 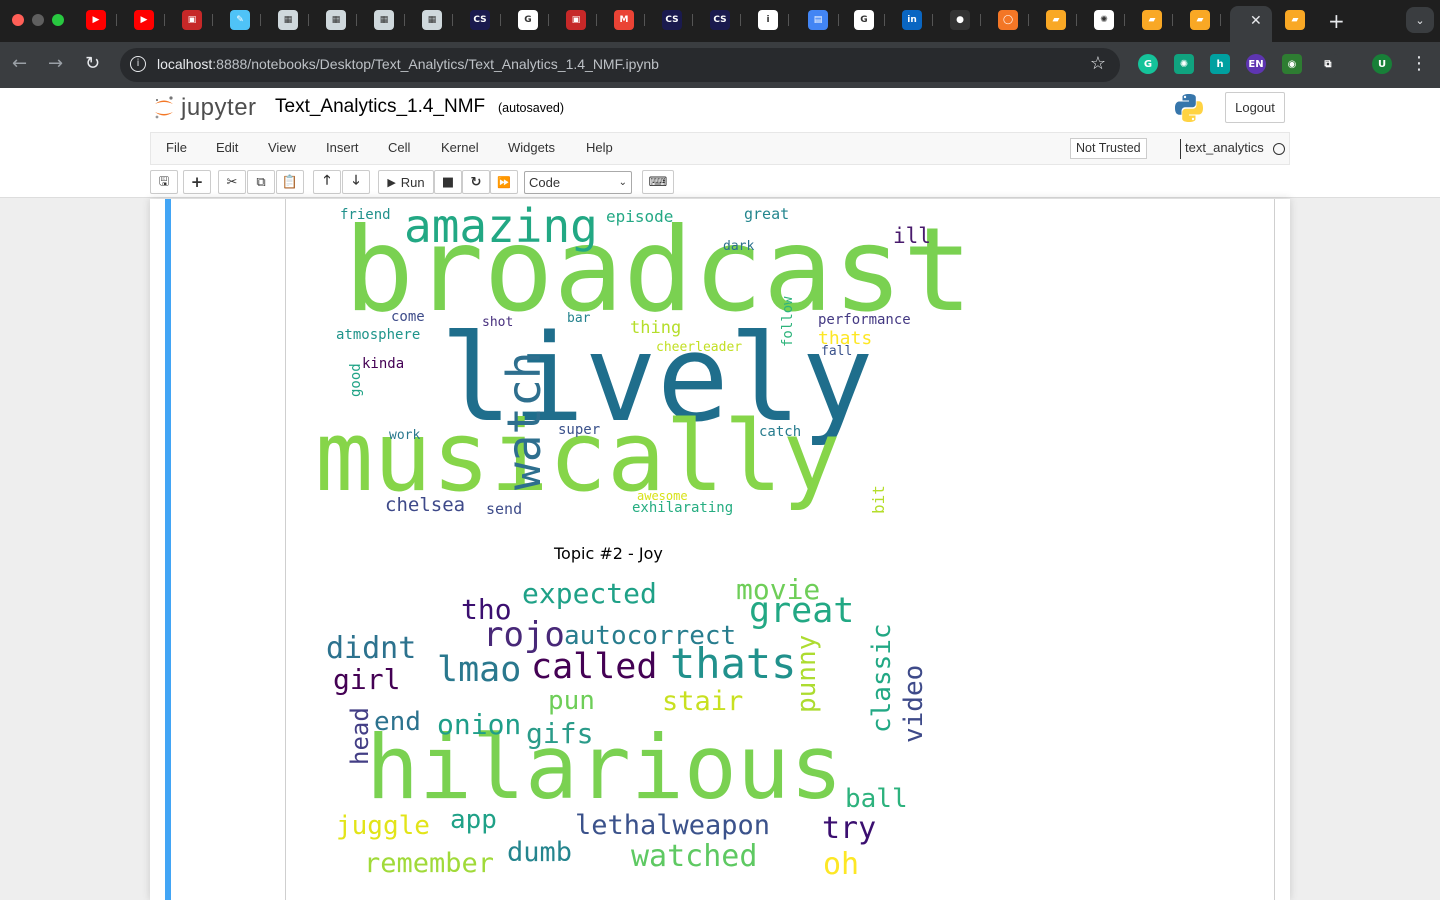 What do you see at coordinates (1008, 20) in the screenshot?
I see `jupyter-icon: ◯` at bounding box center [1008, 20].